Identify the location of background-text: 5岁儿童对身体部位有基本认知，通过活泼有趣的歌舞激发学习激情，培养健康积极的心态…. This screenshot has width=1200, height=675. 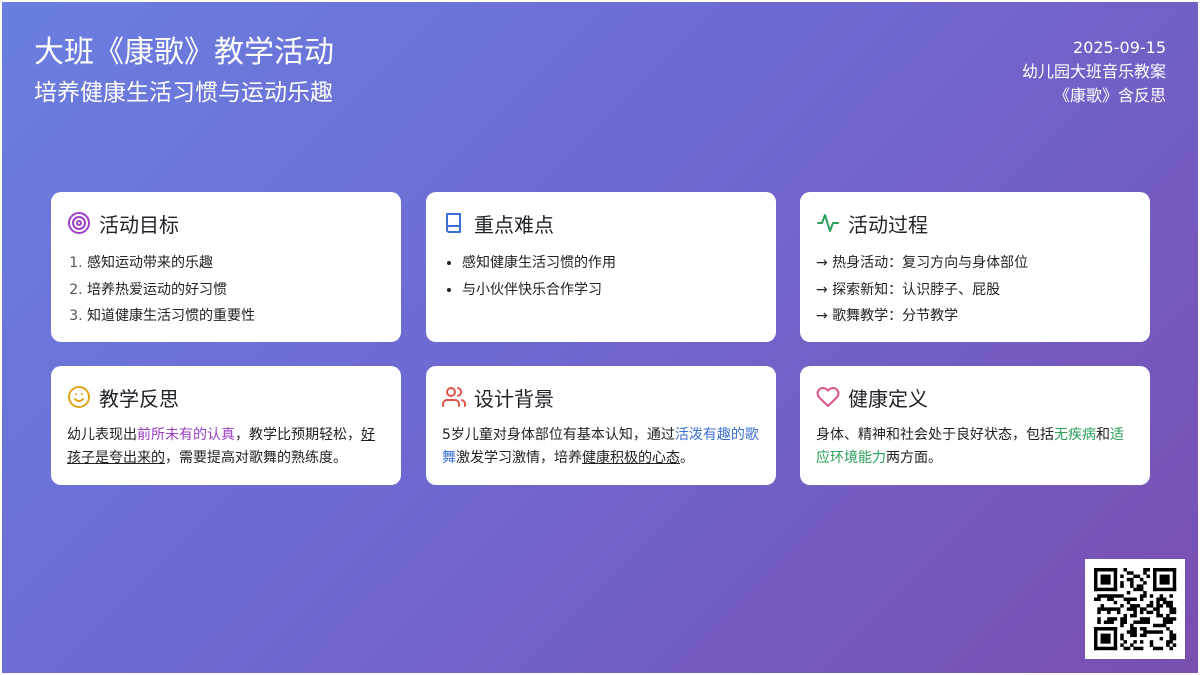
(601, 447).